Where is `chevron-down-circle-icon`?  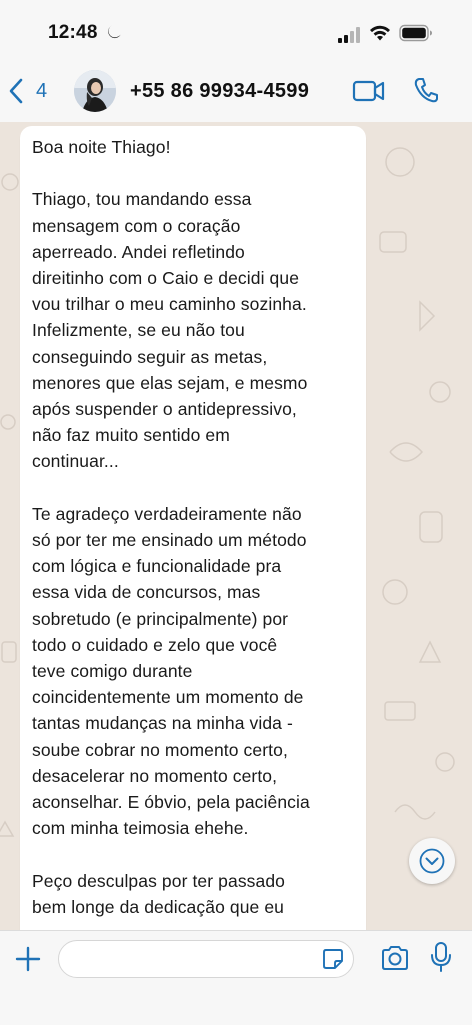 chevron-down-circle-icon is located at coordinates (432, 861).